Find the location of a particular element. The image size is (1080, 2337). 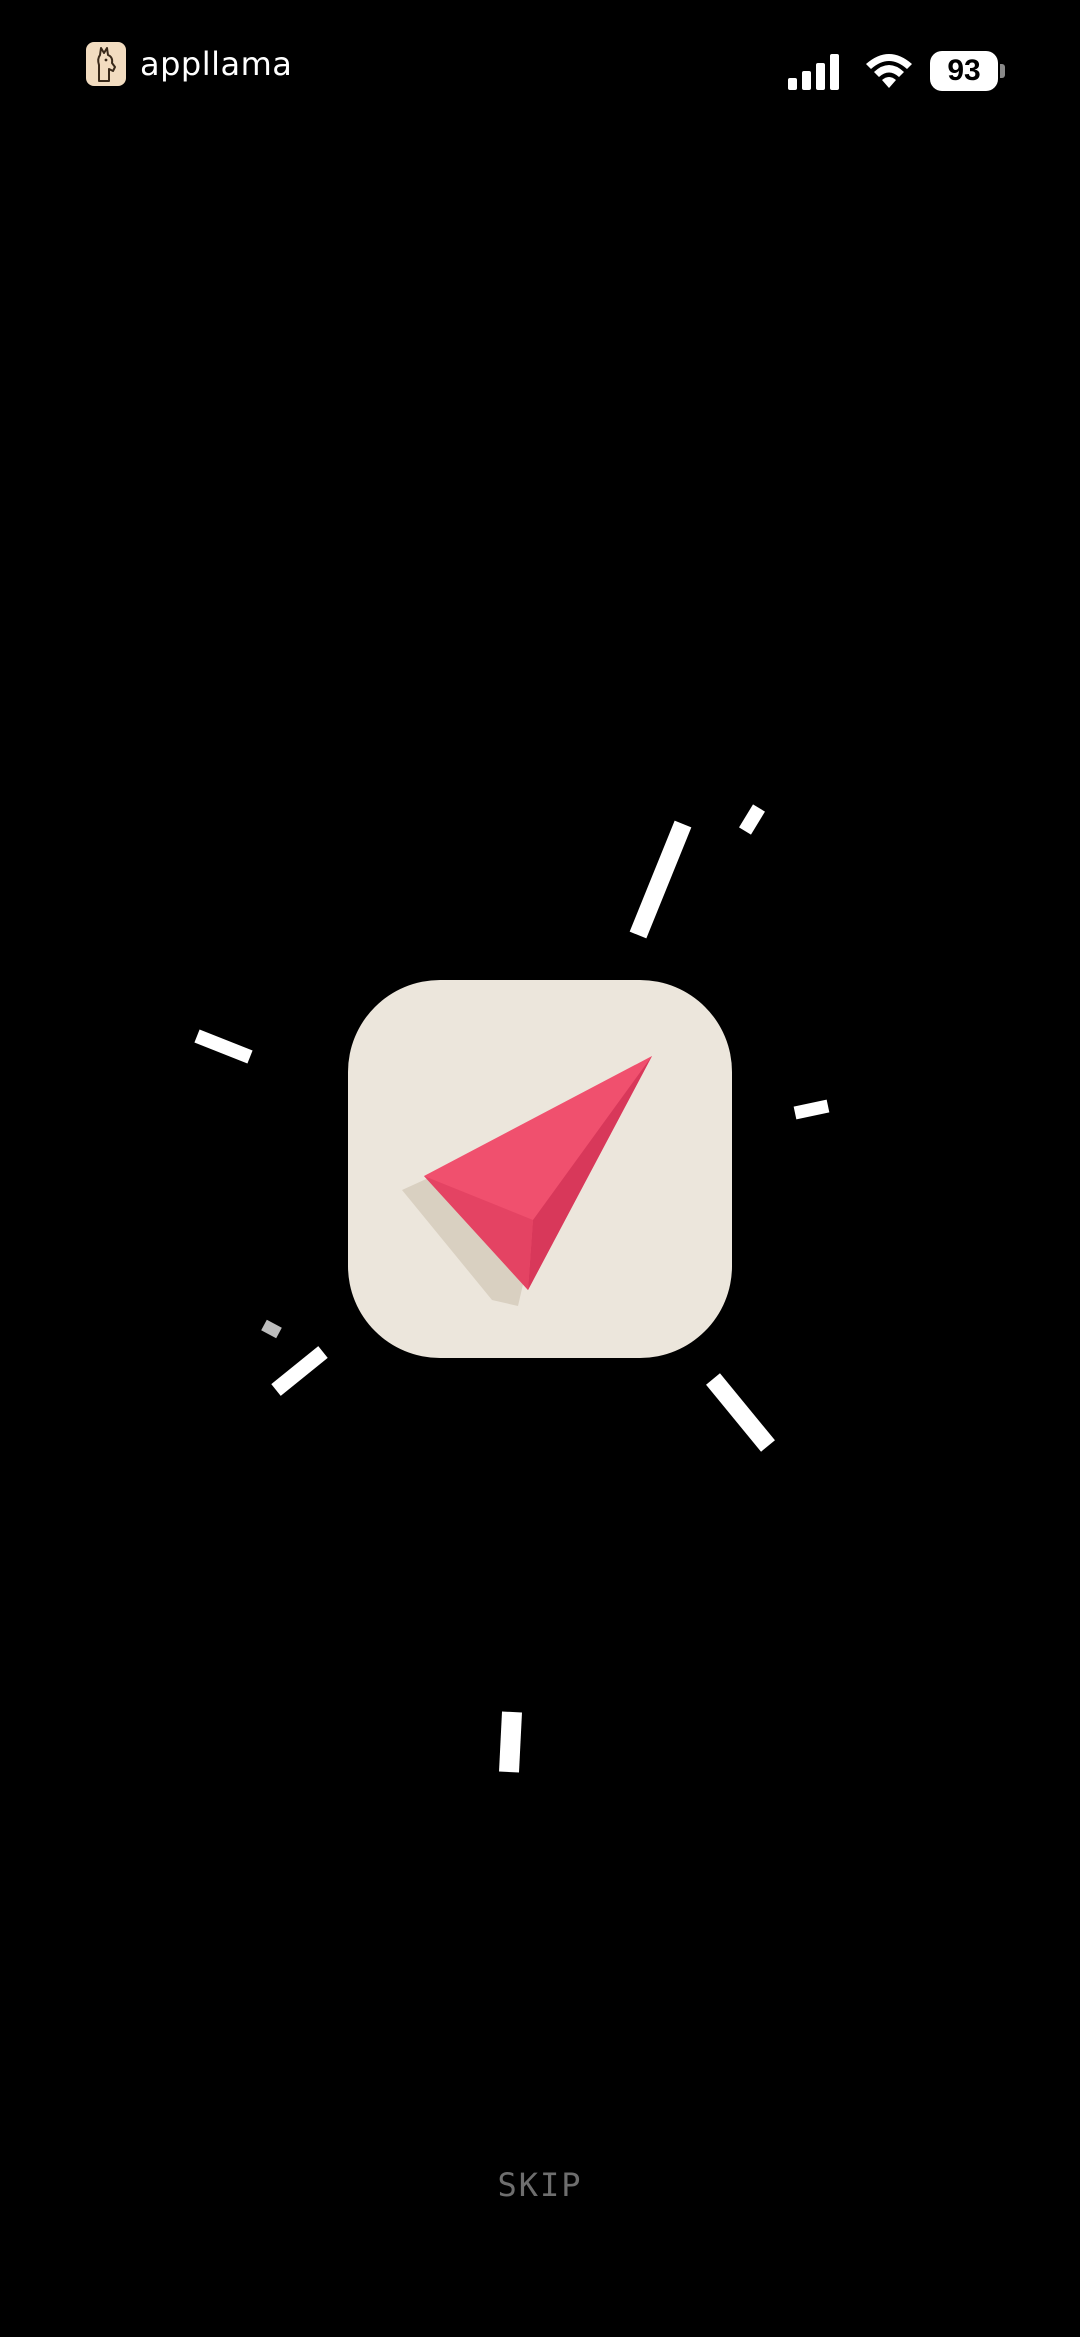

app-icon is located at coordinates (540, 1169).